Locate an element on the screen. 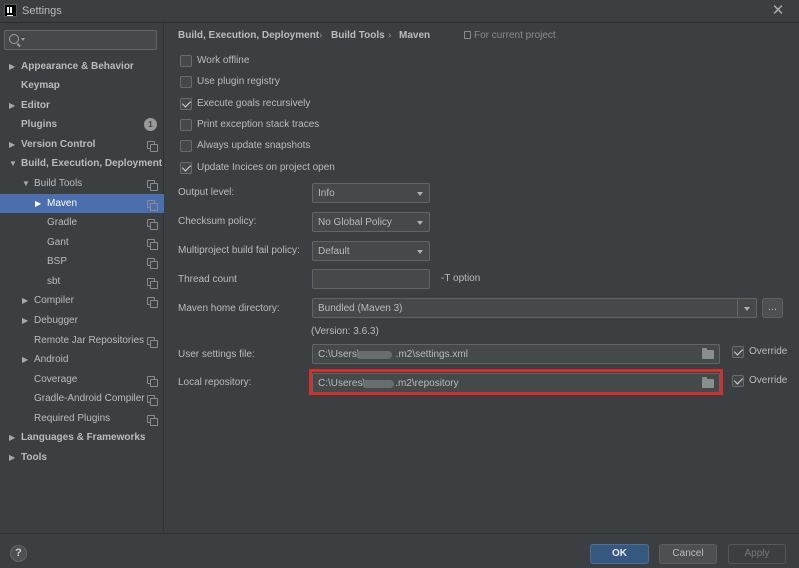 The image size is (799, 568). close-icon: ✕ is located at coordinates (778, 11).